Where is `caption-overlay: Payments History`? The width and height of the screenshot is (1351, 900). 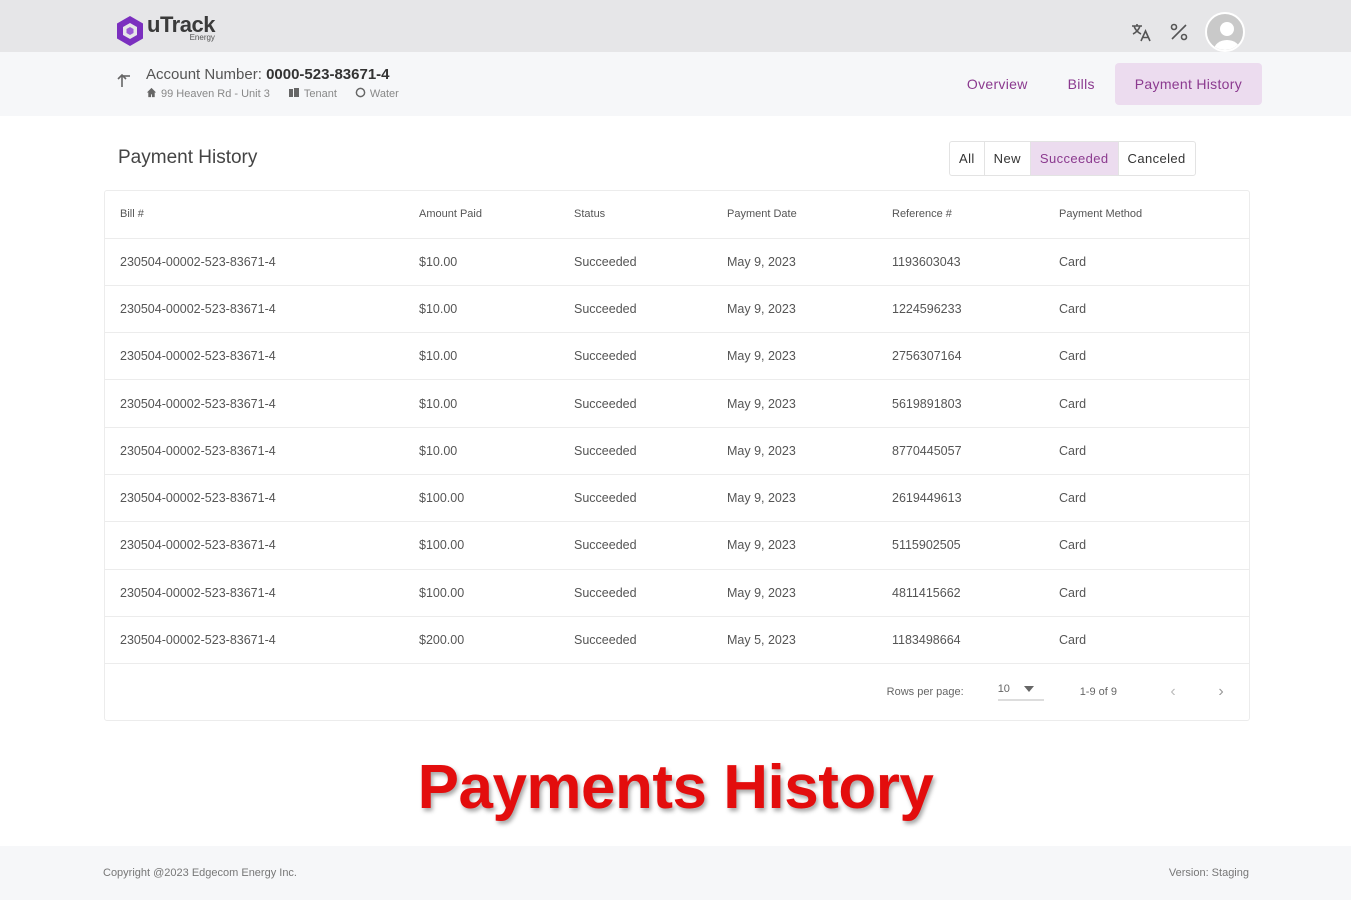 caption-overlay: Payments History is located at coordinates (675, 787).